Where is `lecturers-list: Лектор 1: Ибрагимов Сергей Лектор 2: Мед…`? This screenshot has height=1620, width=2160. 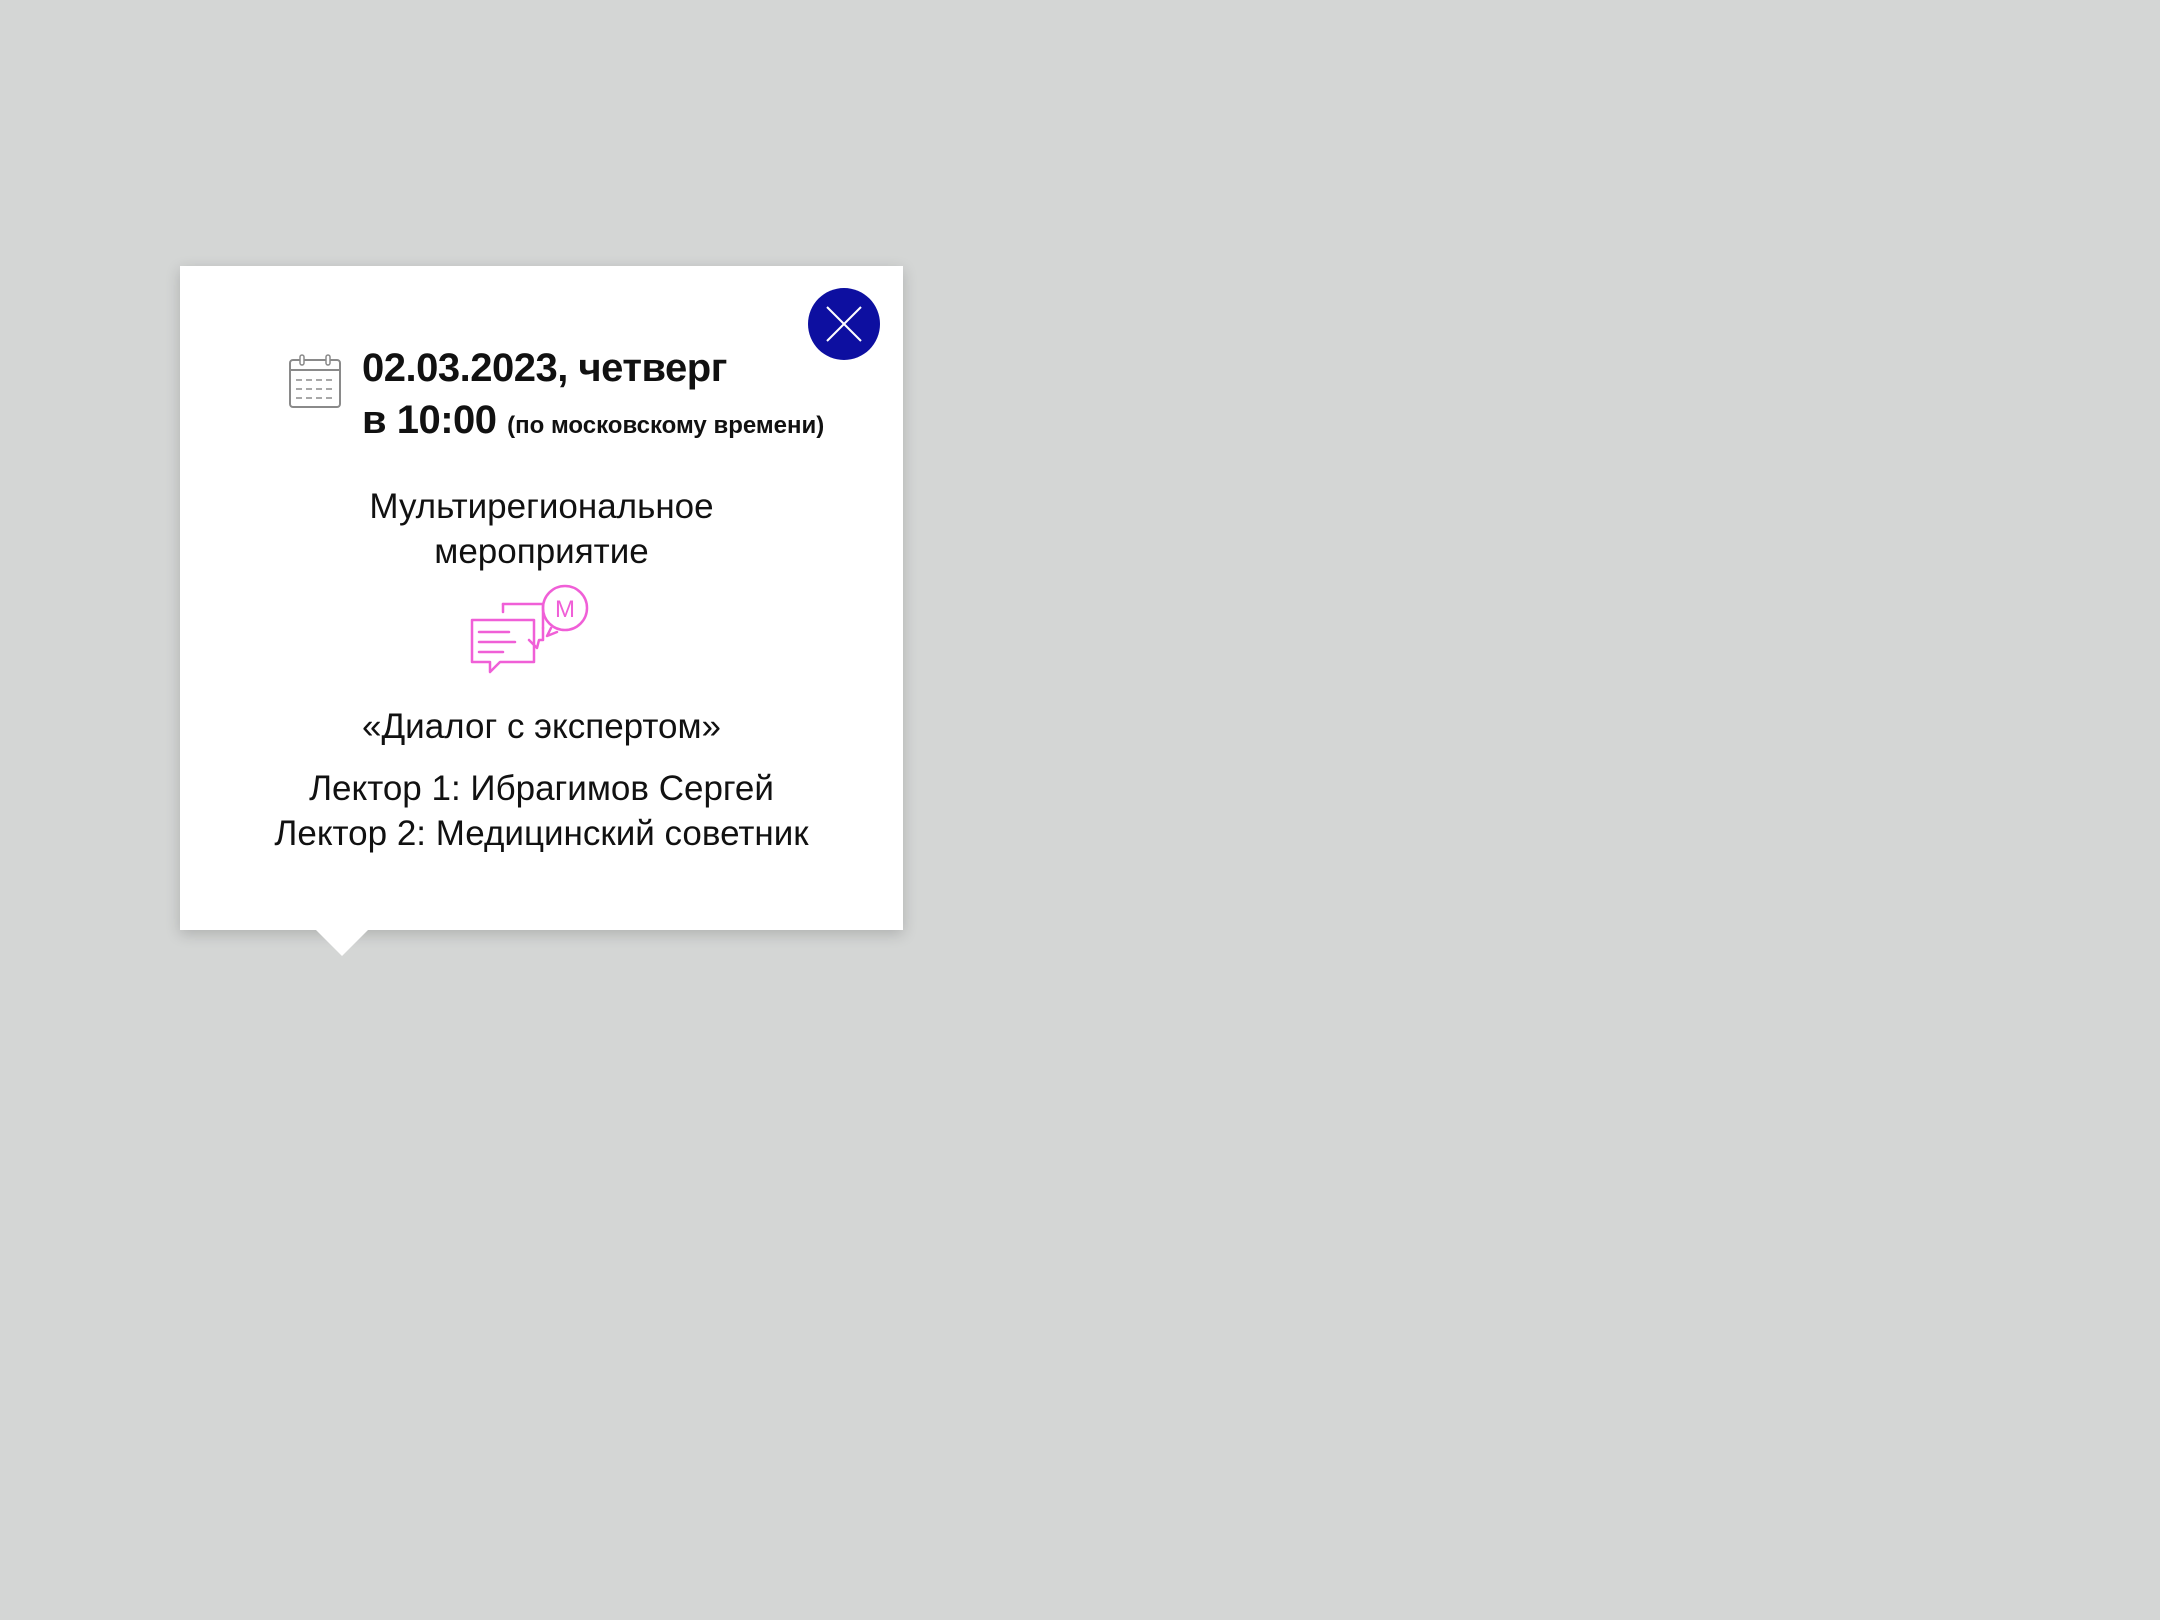 lecturers-list: Лектор 1: Ибрагимов Сергей Лектор 2: Мед… is located at coordinates (541, 811).